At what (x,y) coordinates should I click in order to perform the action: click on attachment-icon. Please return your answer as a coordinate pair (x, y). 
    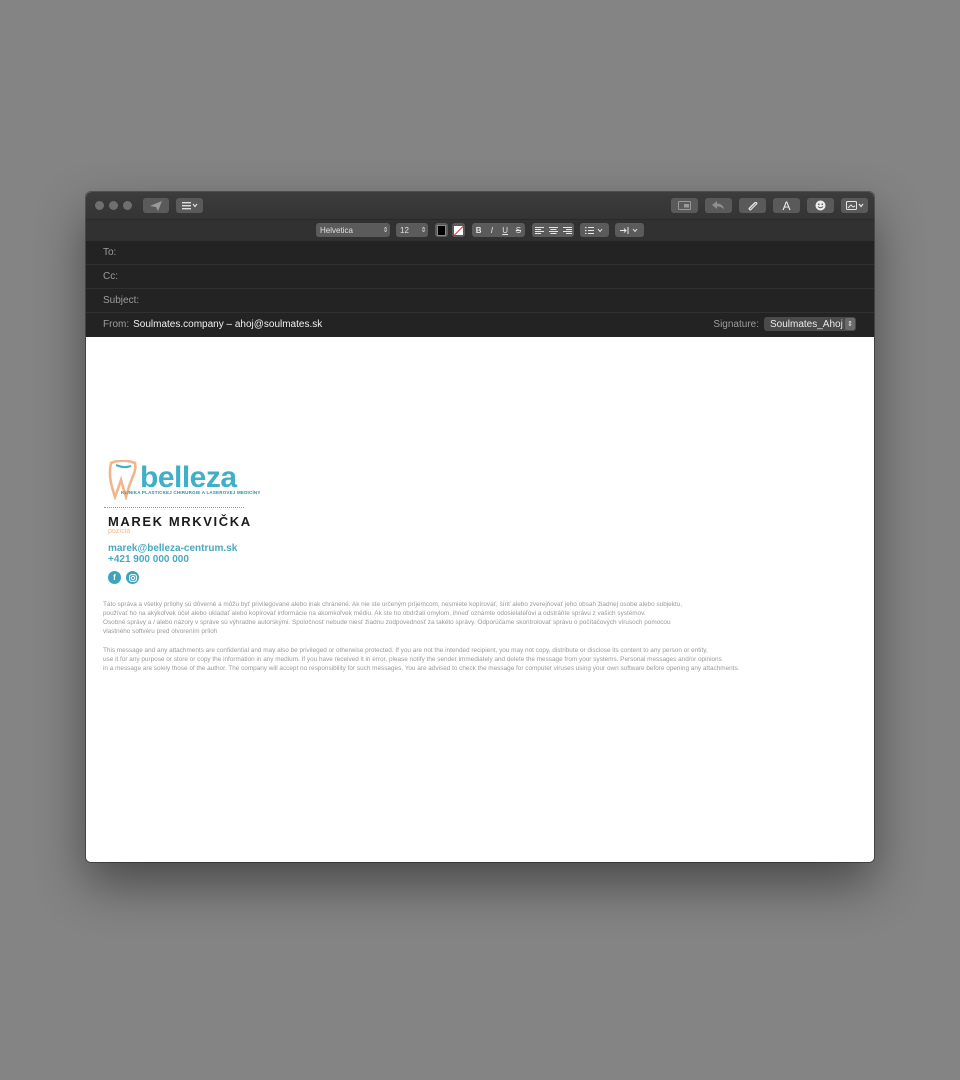
    Looking at the image, I should click on (752, 206).